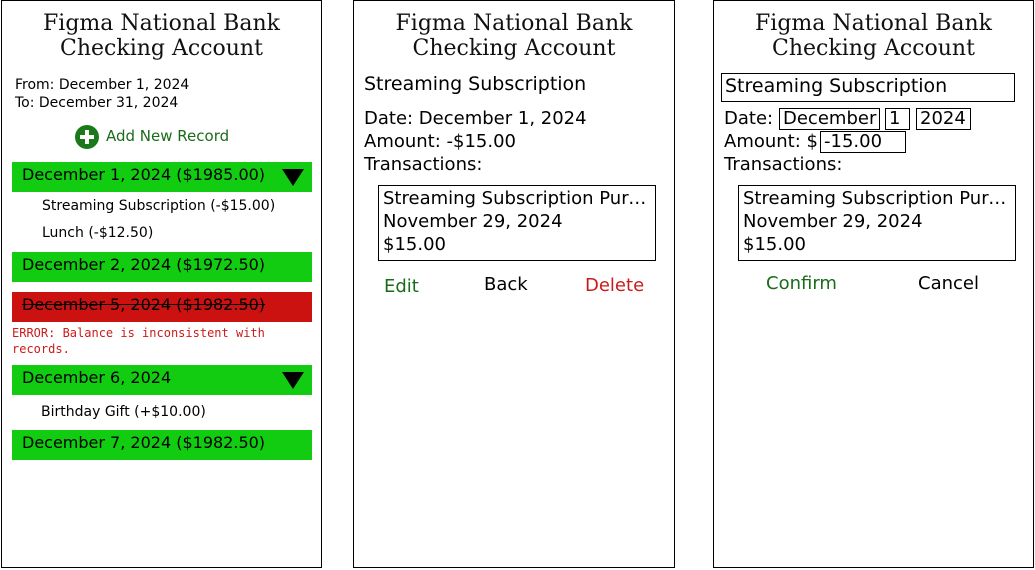 The image size is (1035, 570). What do you see at coordinates (801, 283) in the screenshot?
I see `confirm-button: Confirm` at bounding box center [801, 283].